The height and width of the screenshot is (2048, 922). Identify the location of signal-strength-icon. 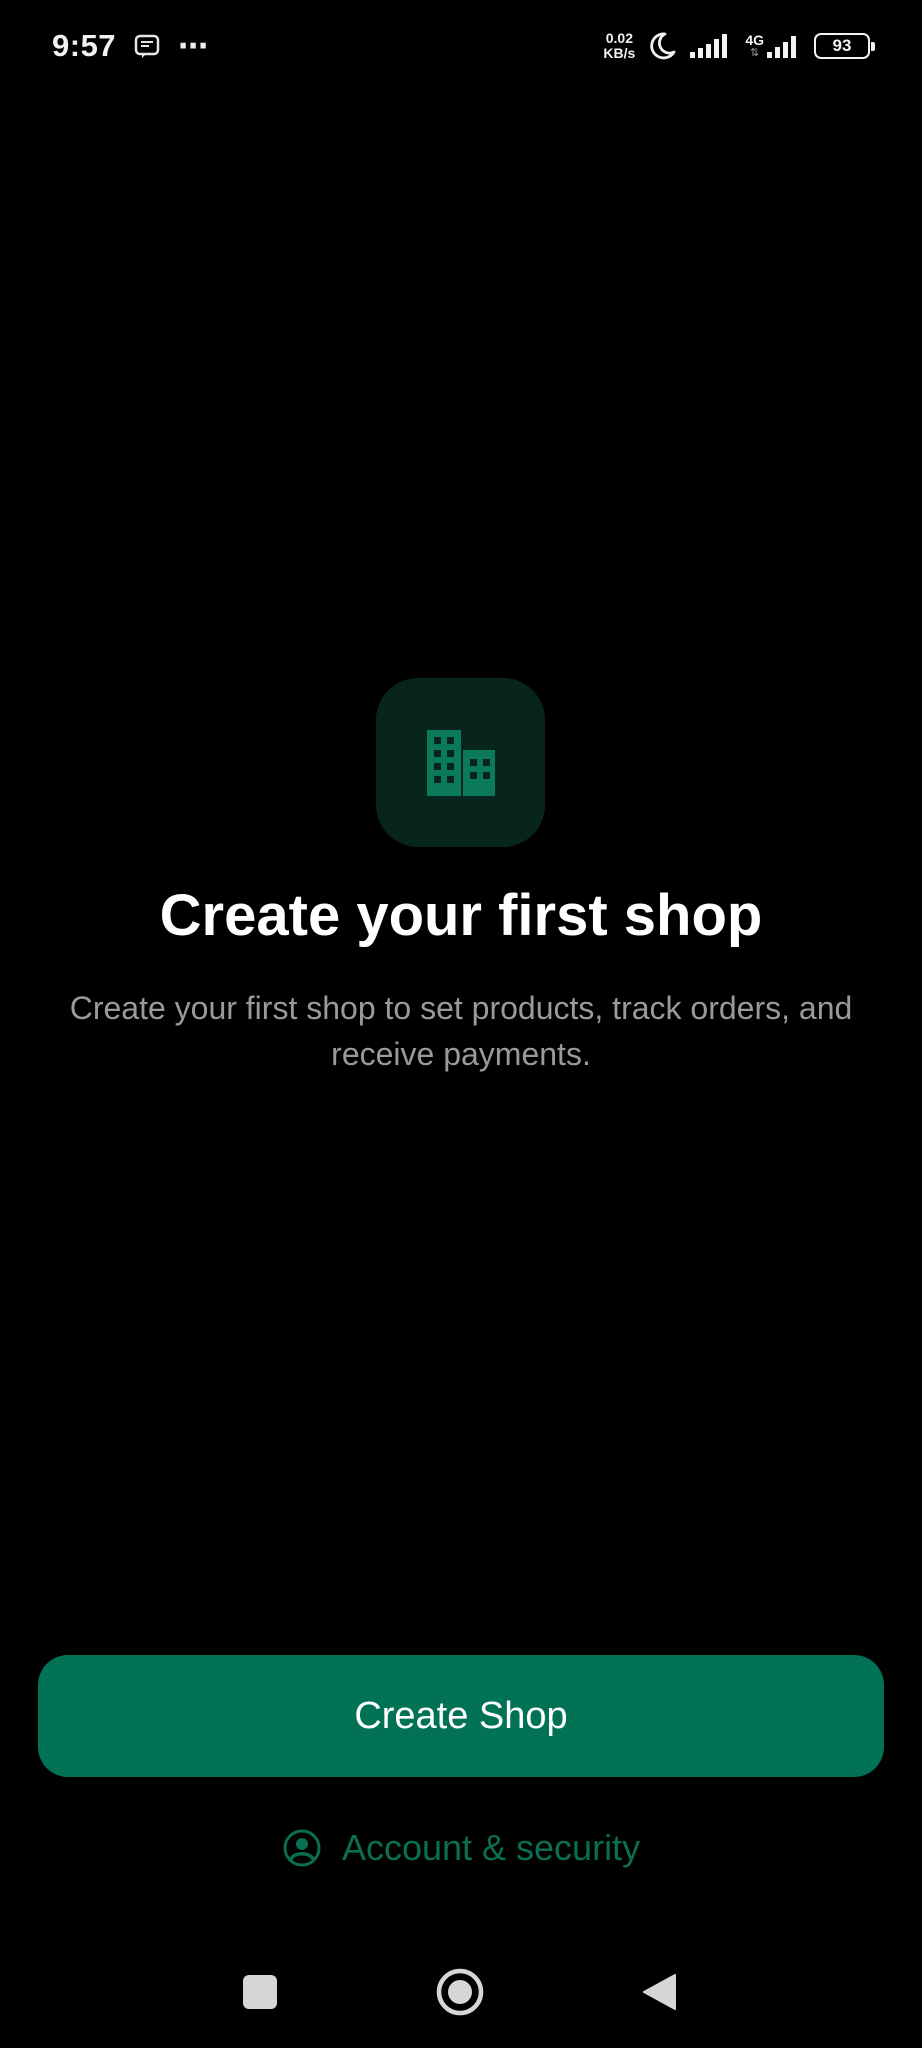
(711, 46).